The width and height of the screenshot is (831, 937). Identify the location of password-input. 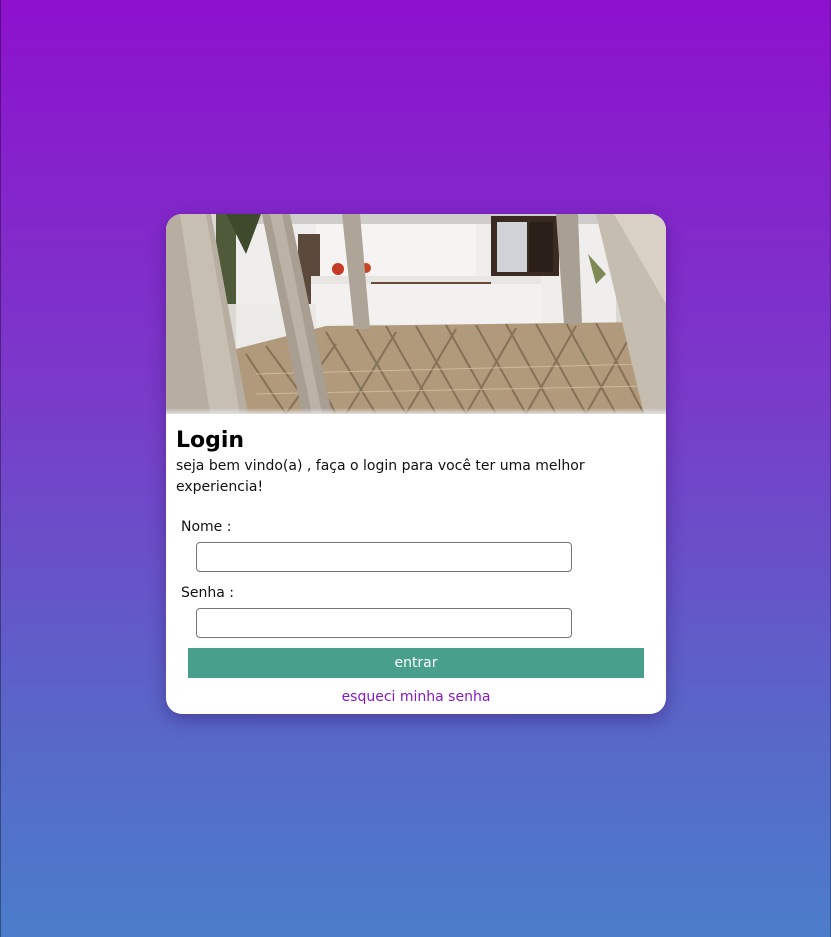
(384, 623).